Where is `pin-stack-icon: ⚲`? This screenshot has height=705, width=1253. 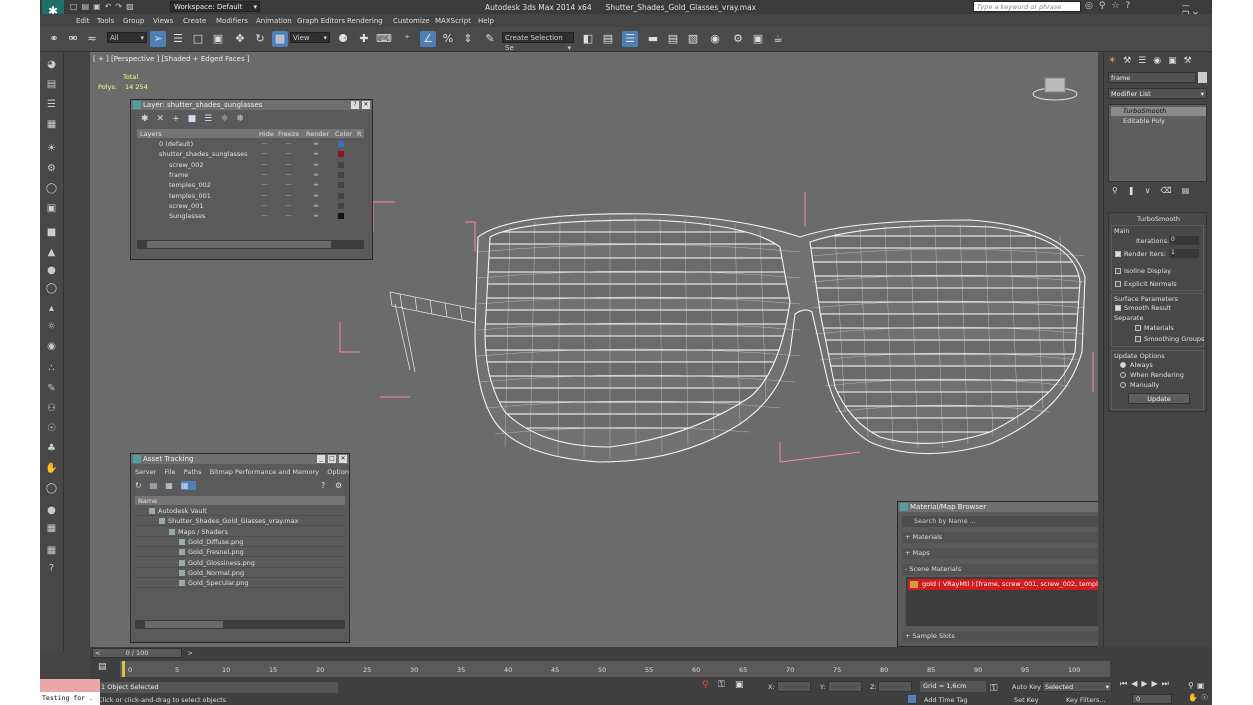 pin-stack-icon: ⚲ is located at coordinates (1120, 190).